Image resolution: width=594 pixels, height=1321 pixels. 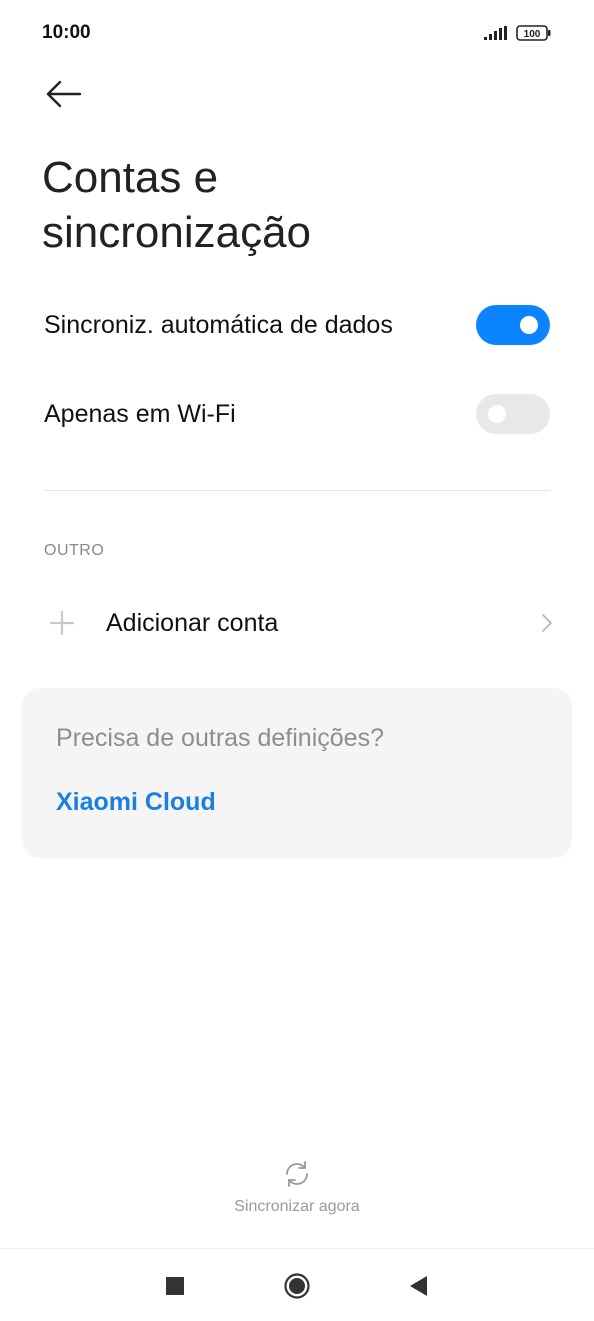 What do you see at coordinates (302, 205) in the screenshot?
I see `page-title: Contas e sincronização` at bounding box center [302, 205].